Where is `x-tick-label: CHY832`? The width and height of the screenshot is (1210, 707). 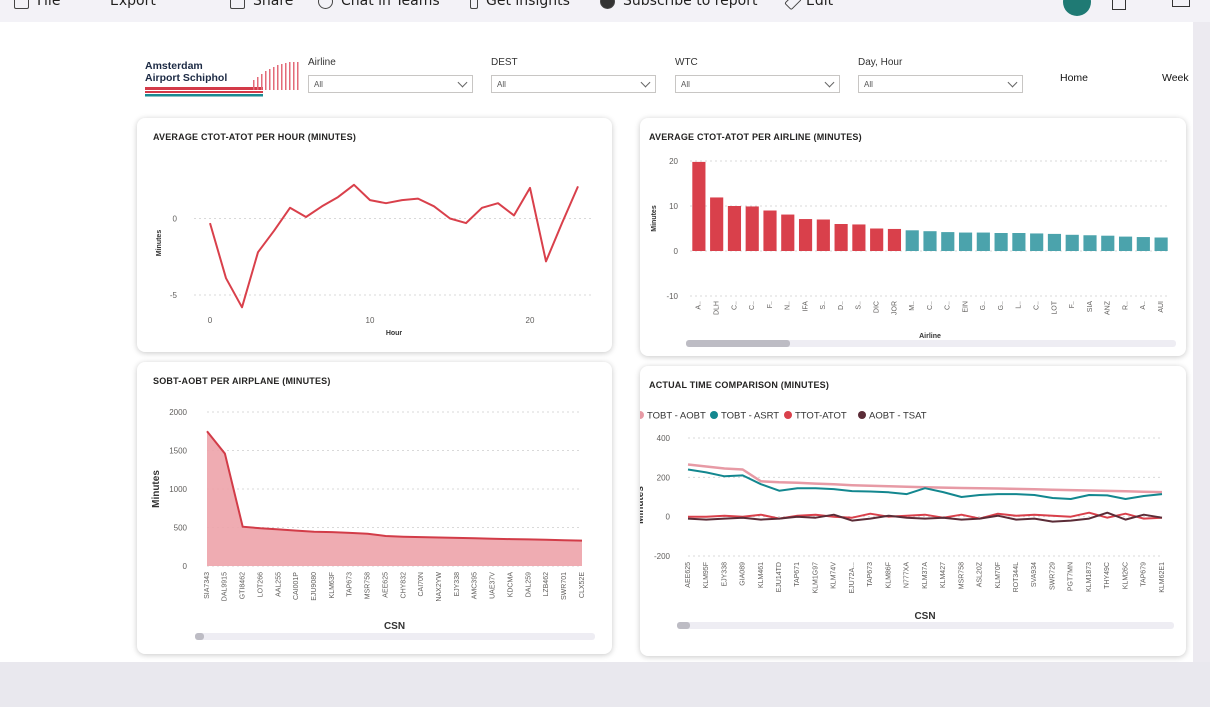 x-tick-label: CHY832 is located at coordinates (403, 585).